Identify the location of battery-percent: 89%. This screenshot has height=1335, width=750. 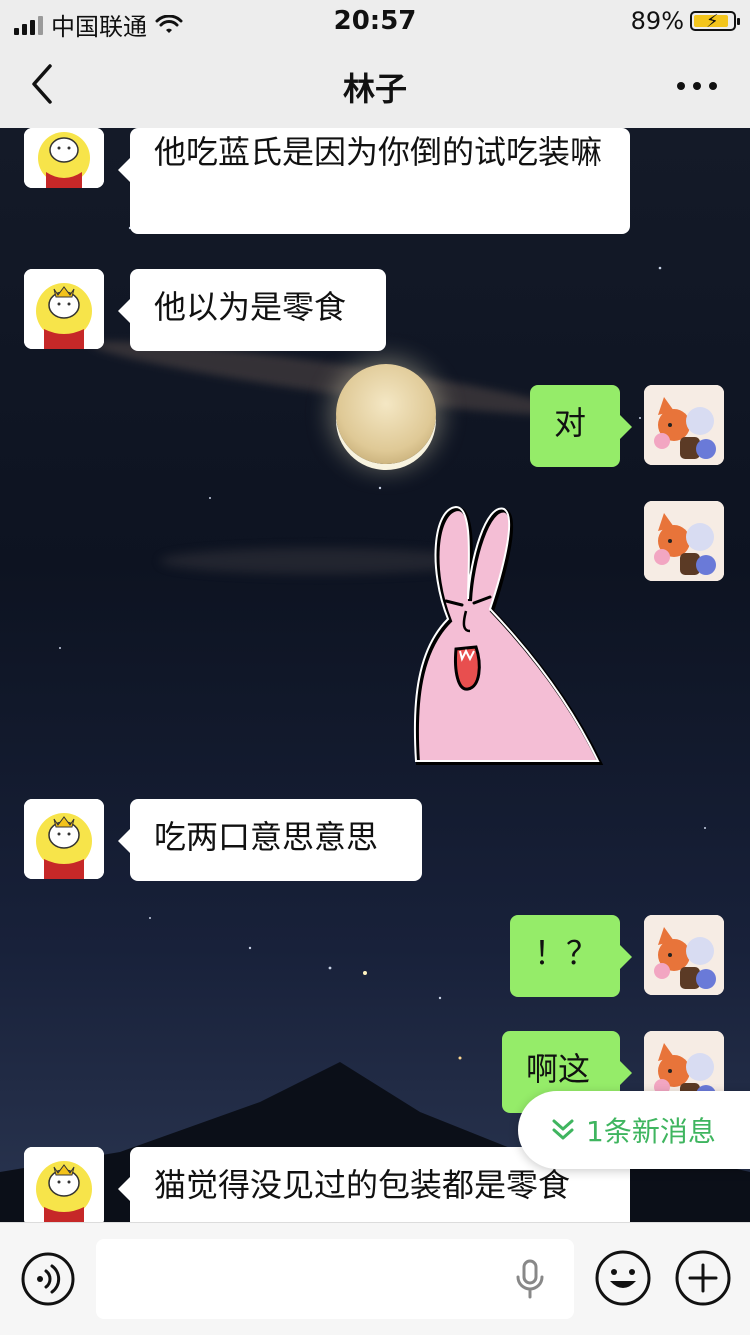
(657, 21).